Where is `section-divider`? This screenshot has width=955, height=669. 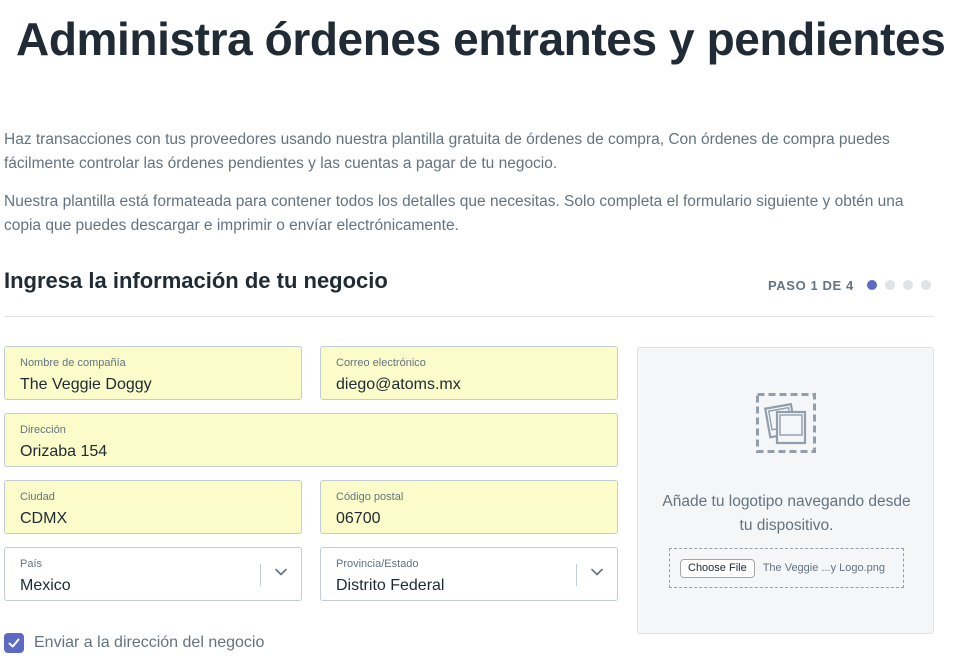 section-divider is located at coordinates (469, 316).